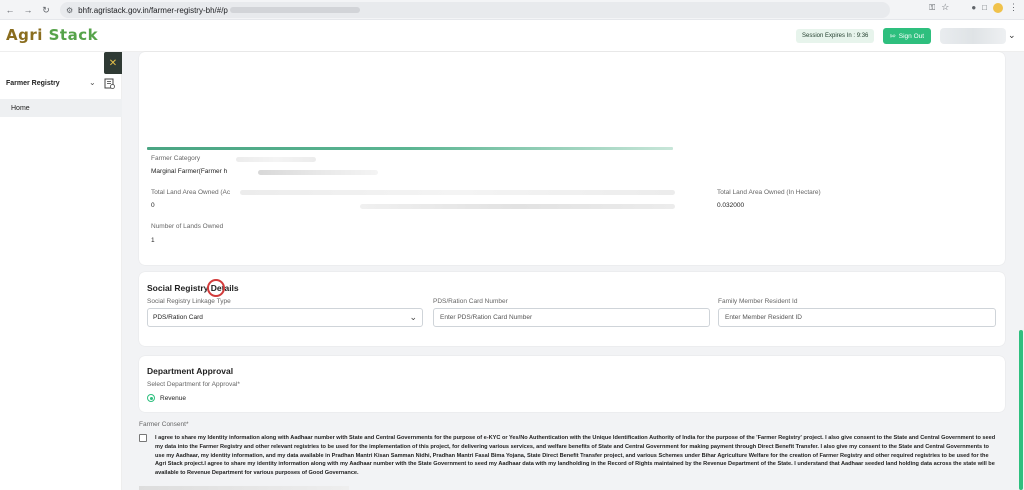  What do you see at coordinates (571, 317) in the screenshot?
I see `pds-number-input` at bounding box center [571, 317].